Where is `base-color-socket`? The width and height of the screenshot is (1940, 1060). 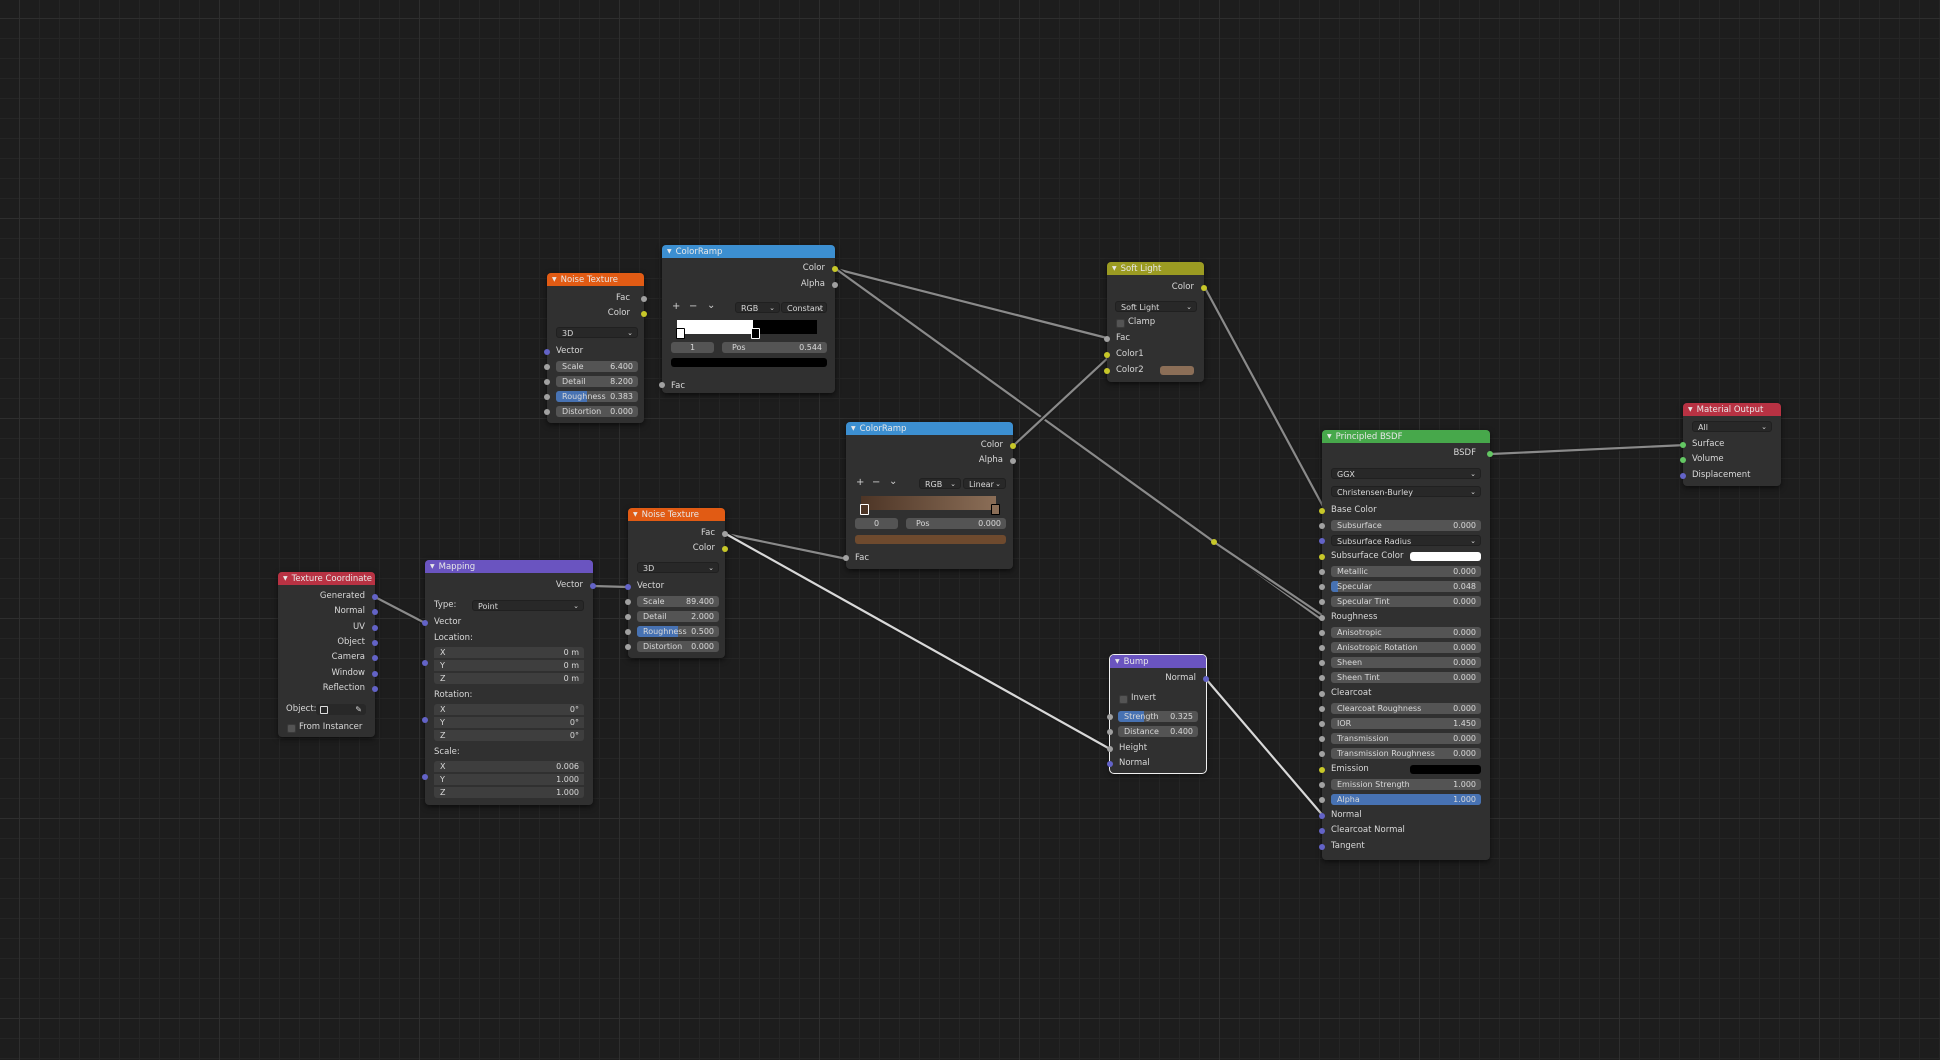 base-color-socket is located at coordinates (1322, 511).